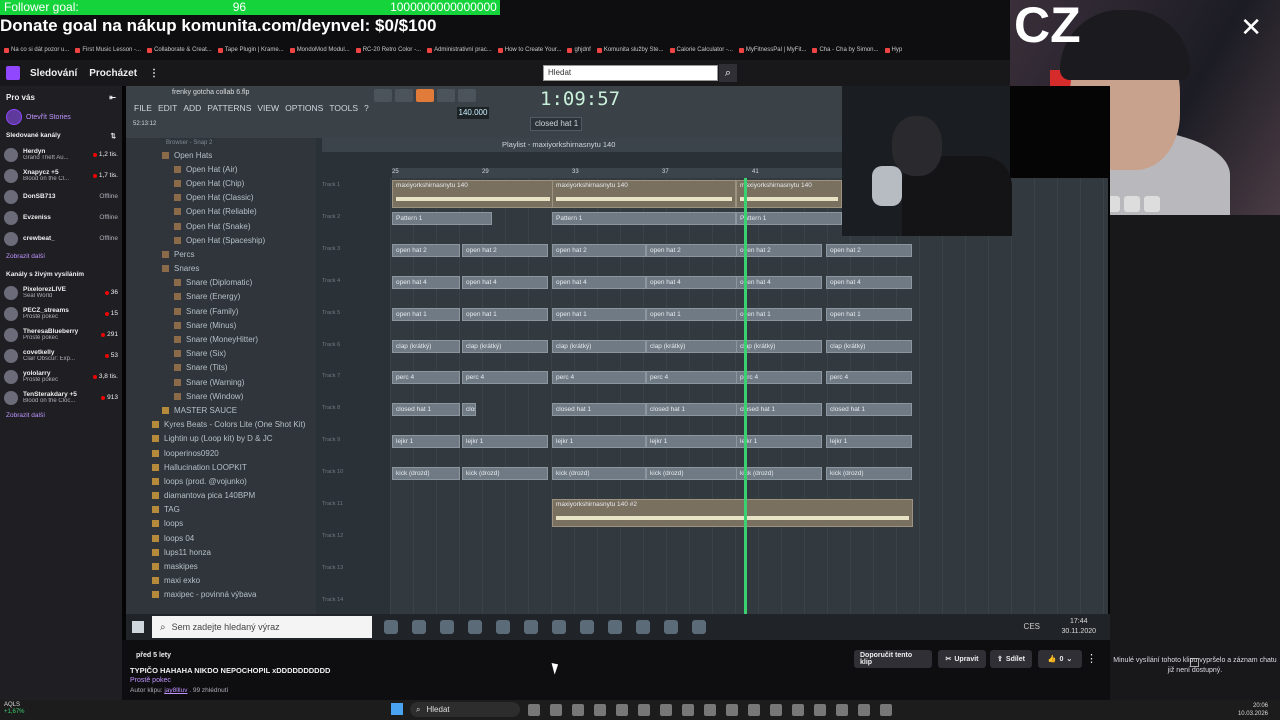  I want to click on task-view-icon, so click(534, 710).